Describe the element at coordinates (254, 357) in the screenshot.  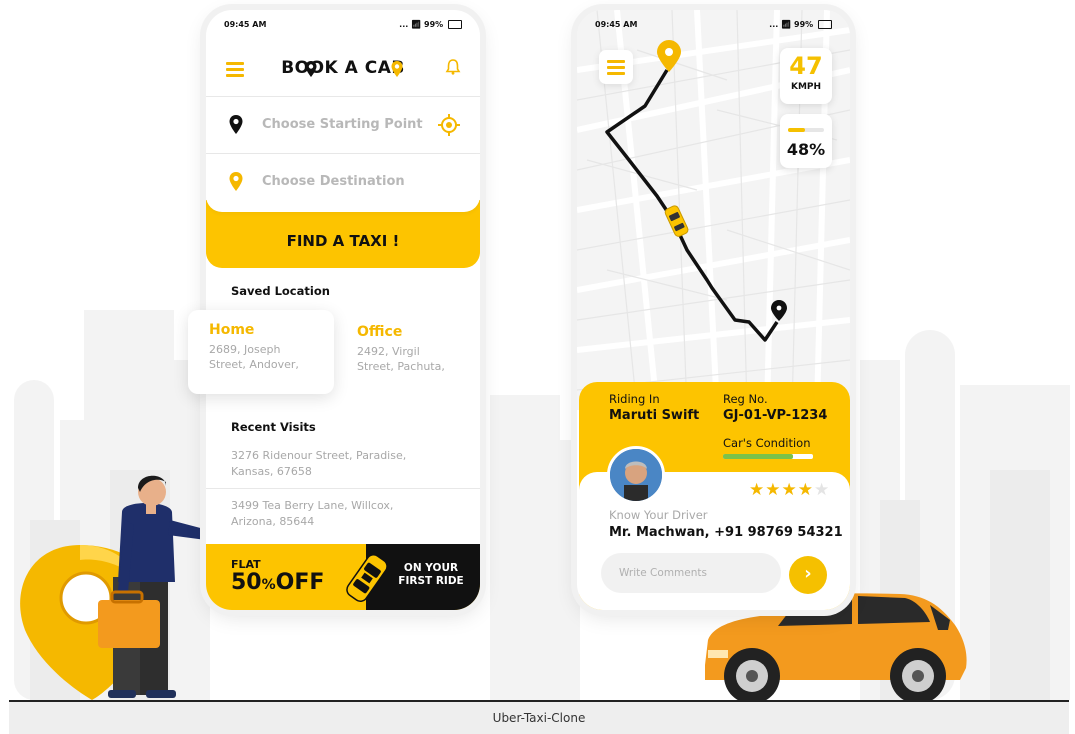
I see `saved-location-address: 2689, Joseph Street, Andover,` at that location.